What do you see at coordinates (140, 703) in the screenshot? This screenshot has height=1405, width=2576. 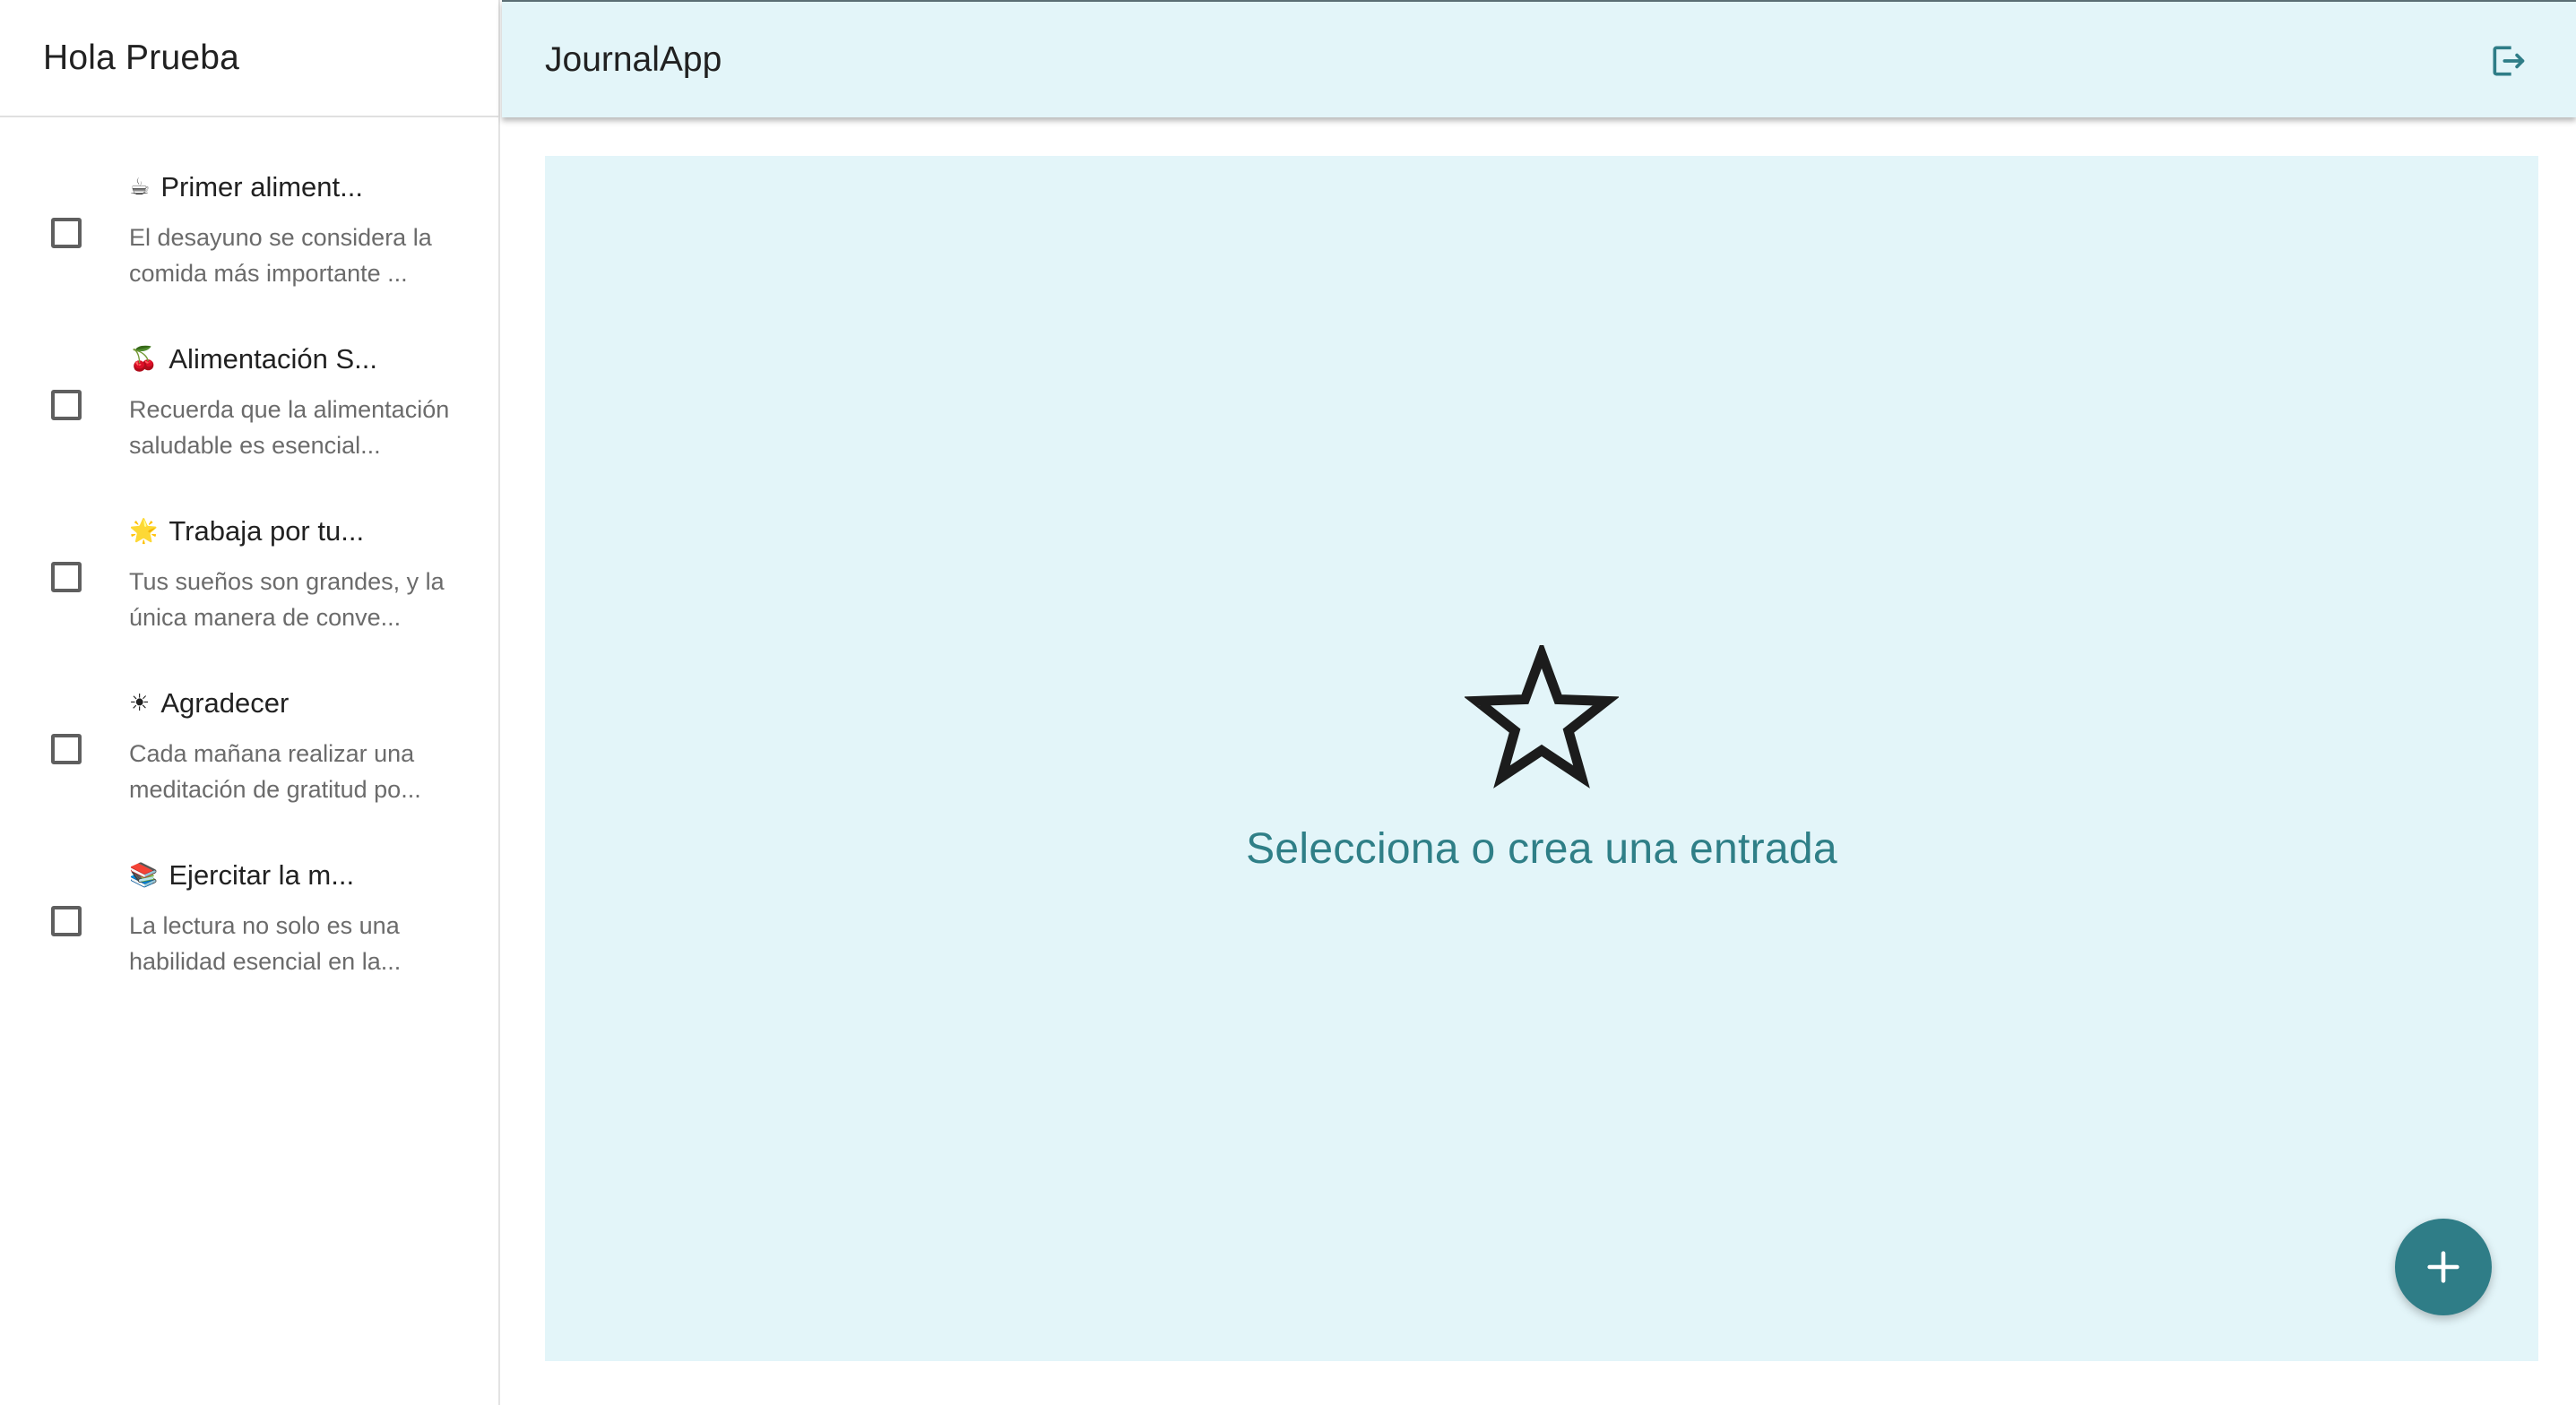 I see `sun-icon: ☀` at bounding box center [140, 703].